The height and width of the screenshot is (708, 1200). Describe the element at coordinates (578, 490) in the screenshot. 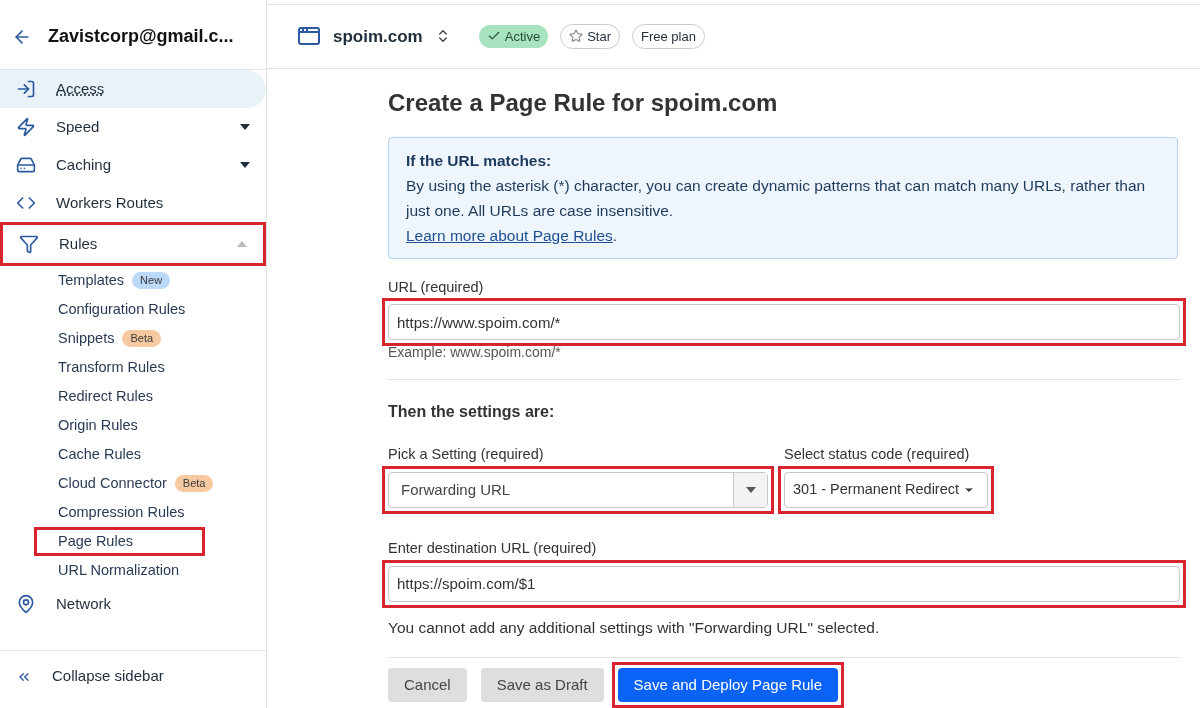

I see `setting-select: Forwarding URL` at that location.